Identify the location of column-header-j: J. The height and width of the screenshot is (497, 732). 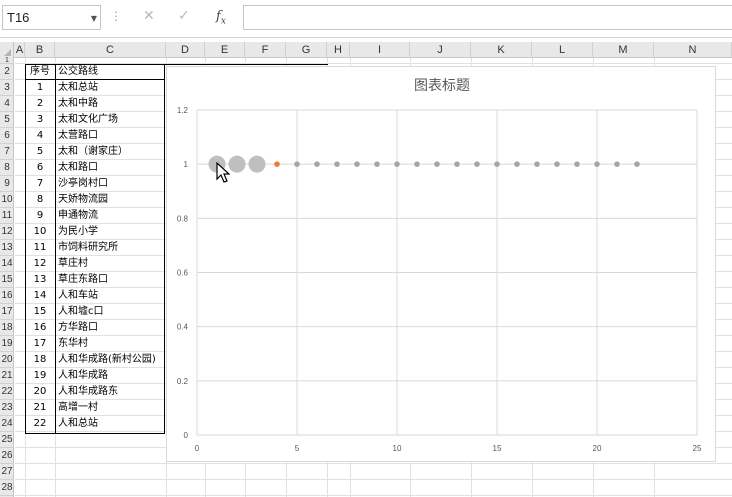
(440, 50).